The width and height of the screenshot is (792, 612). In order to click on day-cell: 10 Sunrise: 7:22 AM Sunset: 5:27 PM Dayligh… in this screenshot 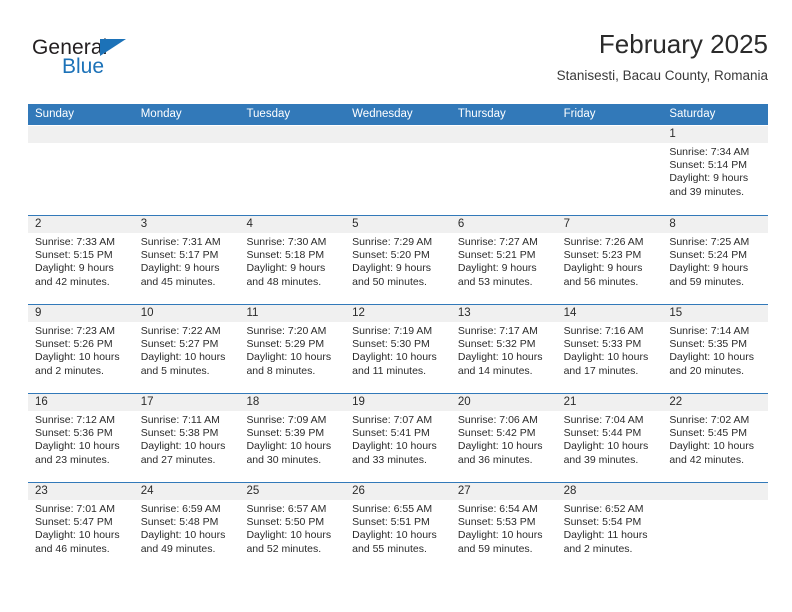, I will do `click(186, 349)`.